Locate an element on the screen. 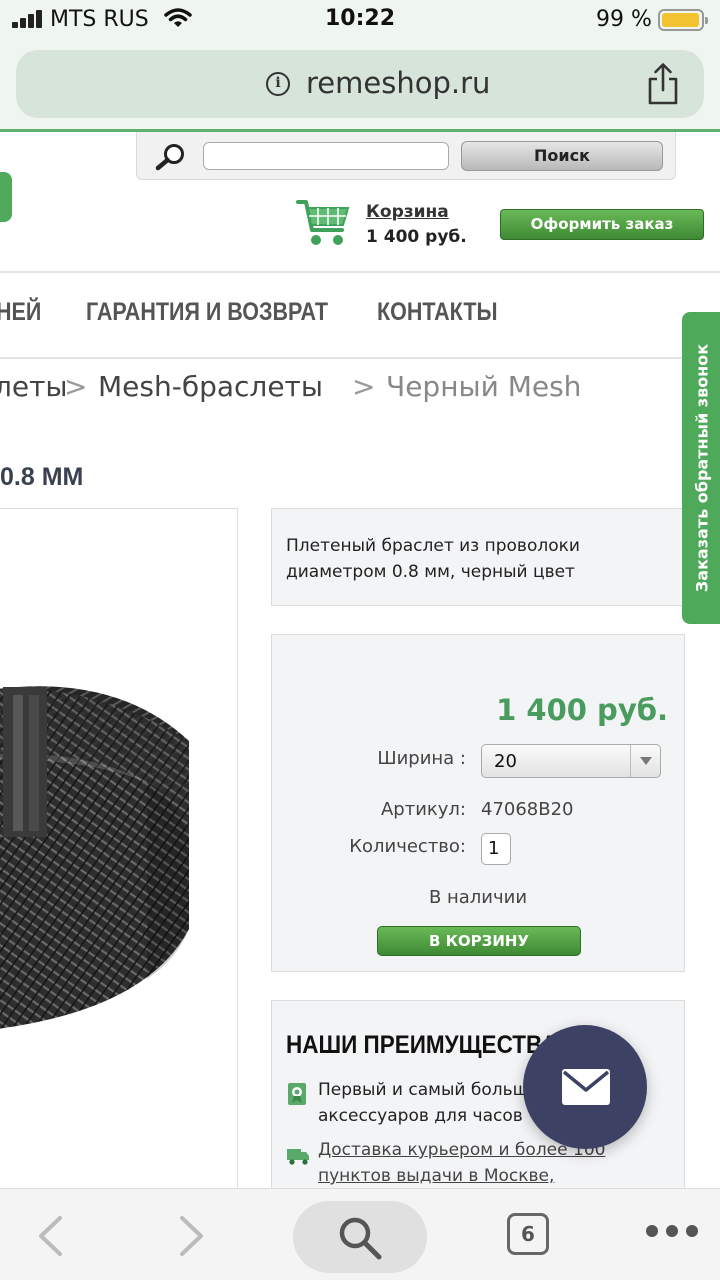 This screenshot has width=720, height=1280. status-bar: MTS RUS 10:22 99 % is located at coordinates (360, 20).